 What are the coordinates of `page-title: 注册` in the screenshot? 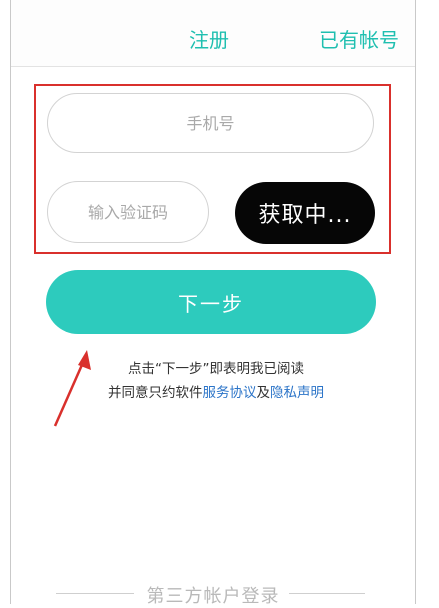 It's located at (209, 40).